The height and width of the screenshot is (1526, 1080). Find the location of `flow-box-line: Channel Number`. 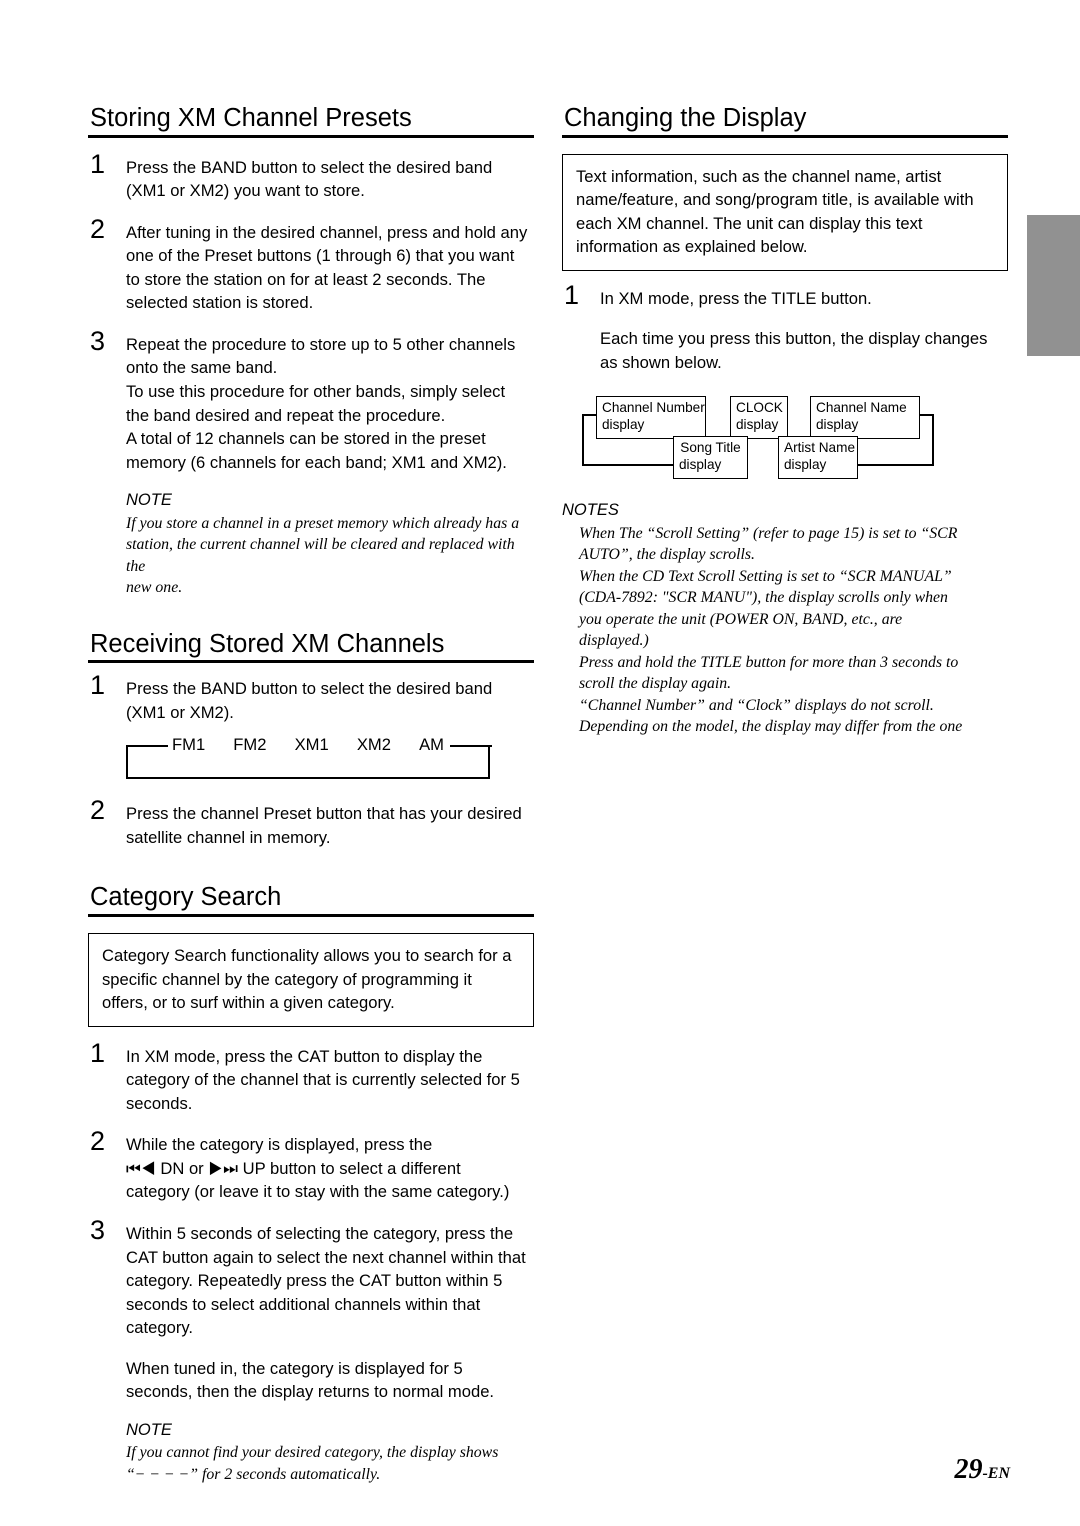

flow-box-line: Channel Number is located at coordinates (653, 408).